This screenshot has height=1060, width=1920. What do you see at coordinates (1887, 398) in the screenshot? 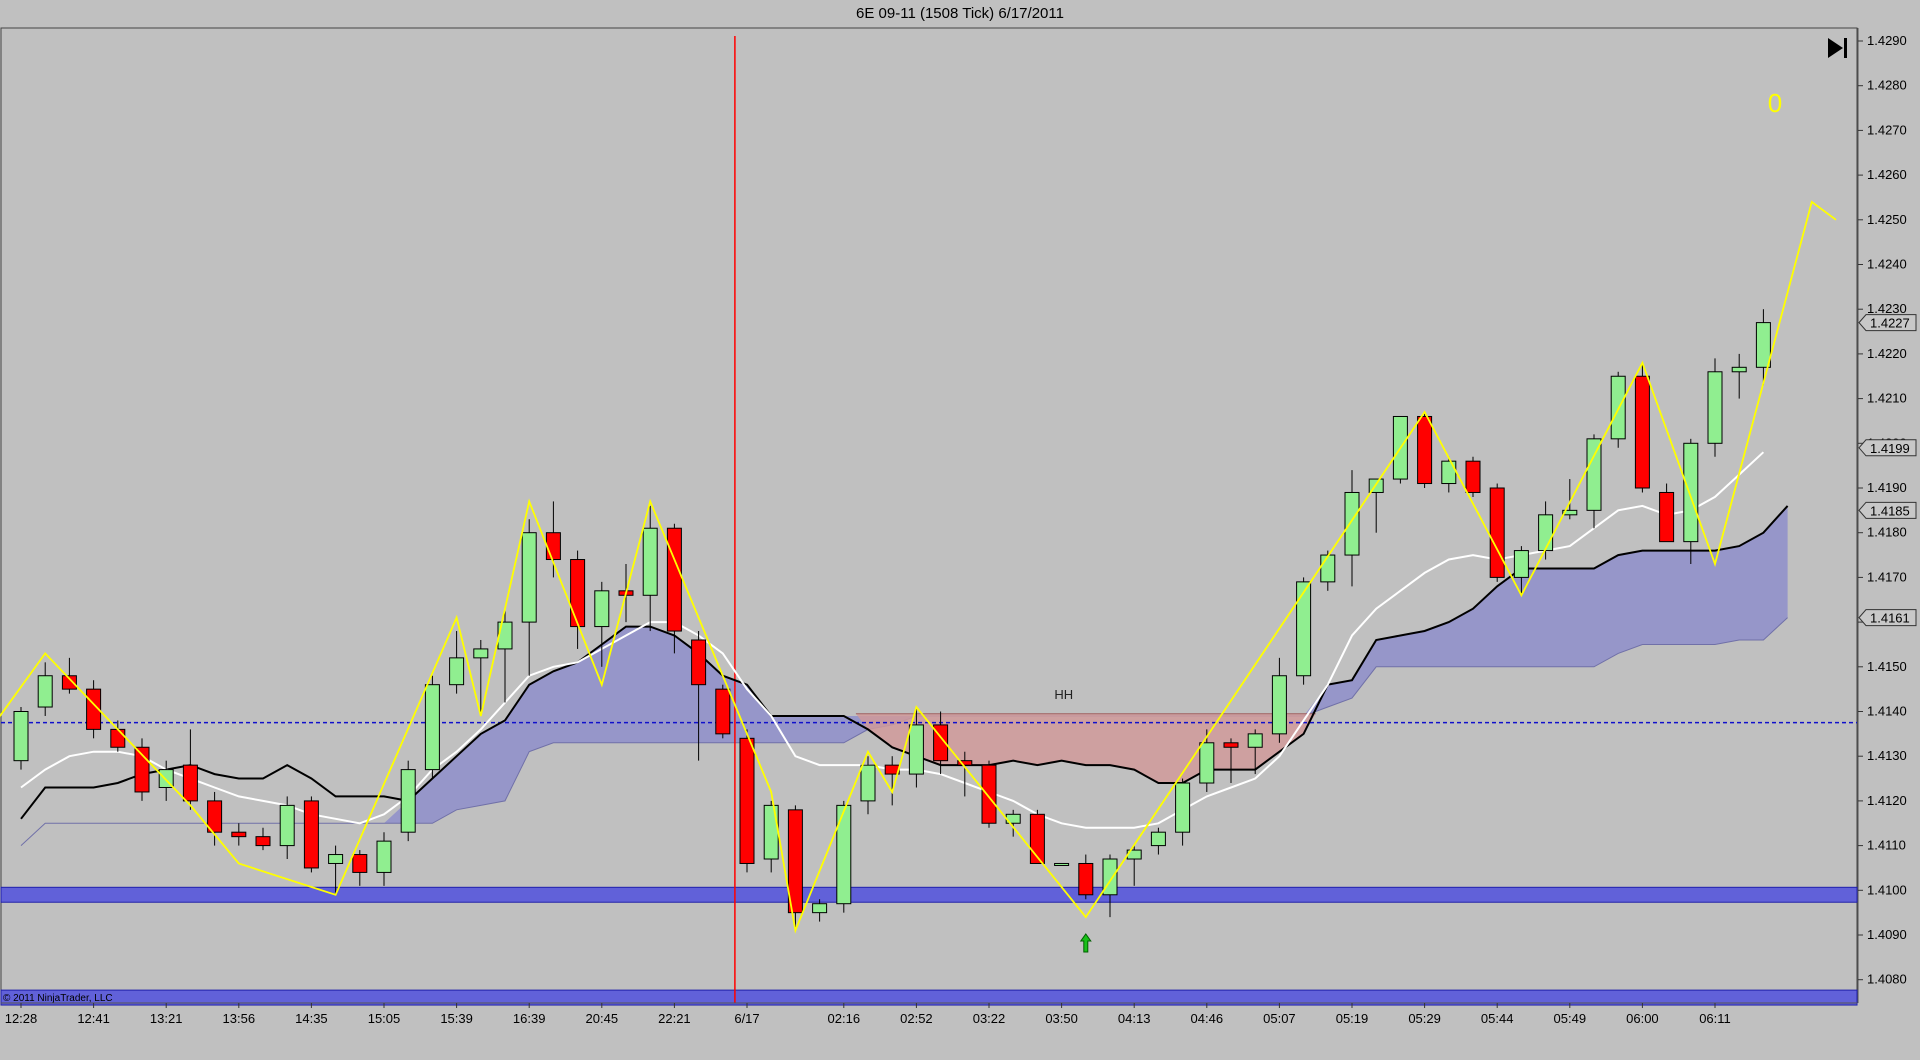
I see `y-tick-label: 1.4210` at bounding box center [1887, 398].